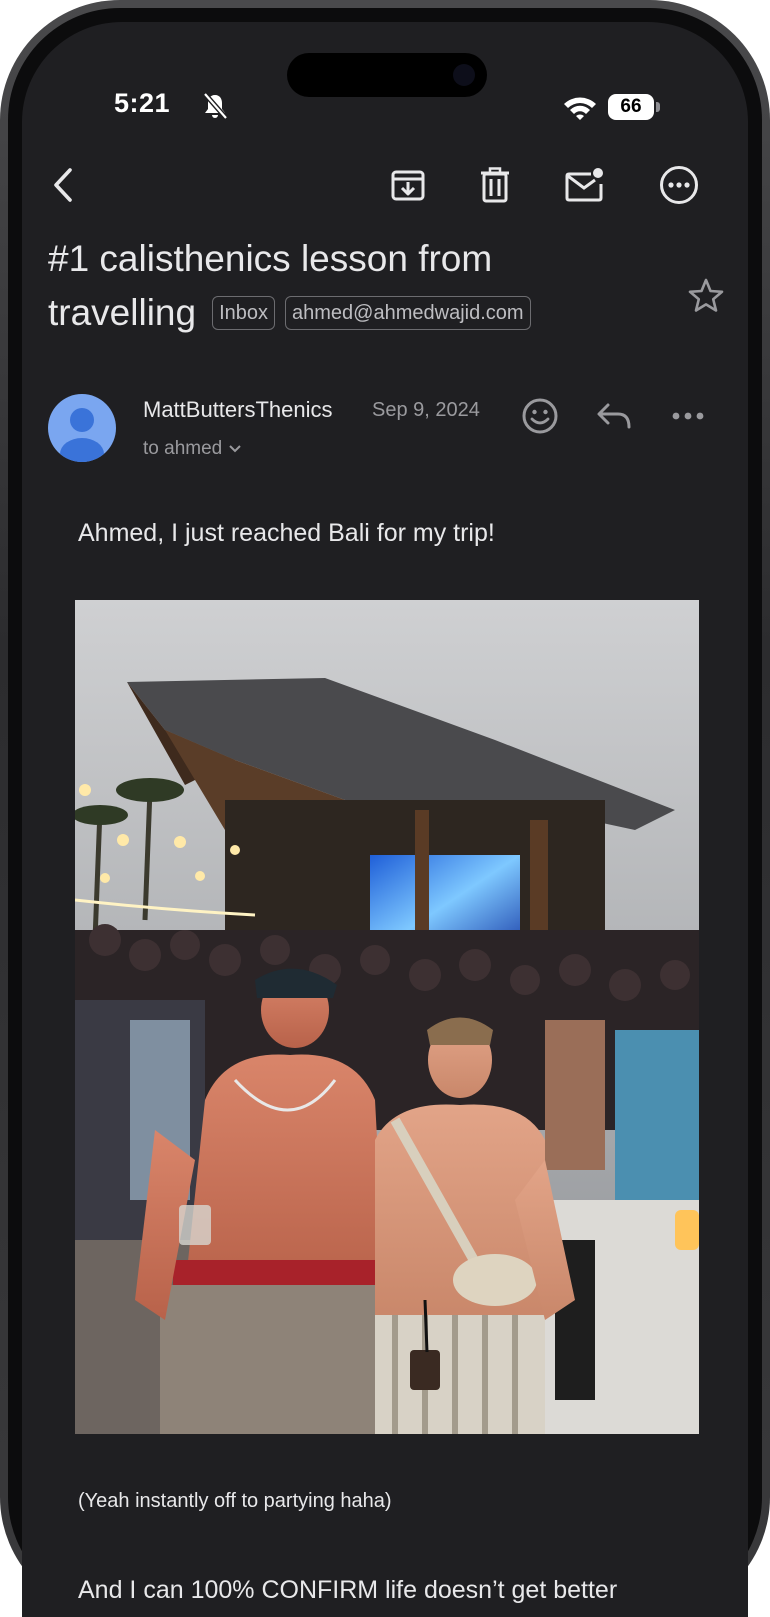 This screenshot has width=770, height=1617. I want to click on add-reaction-button, so click(540, 416).